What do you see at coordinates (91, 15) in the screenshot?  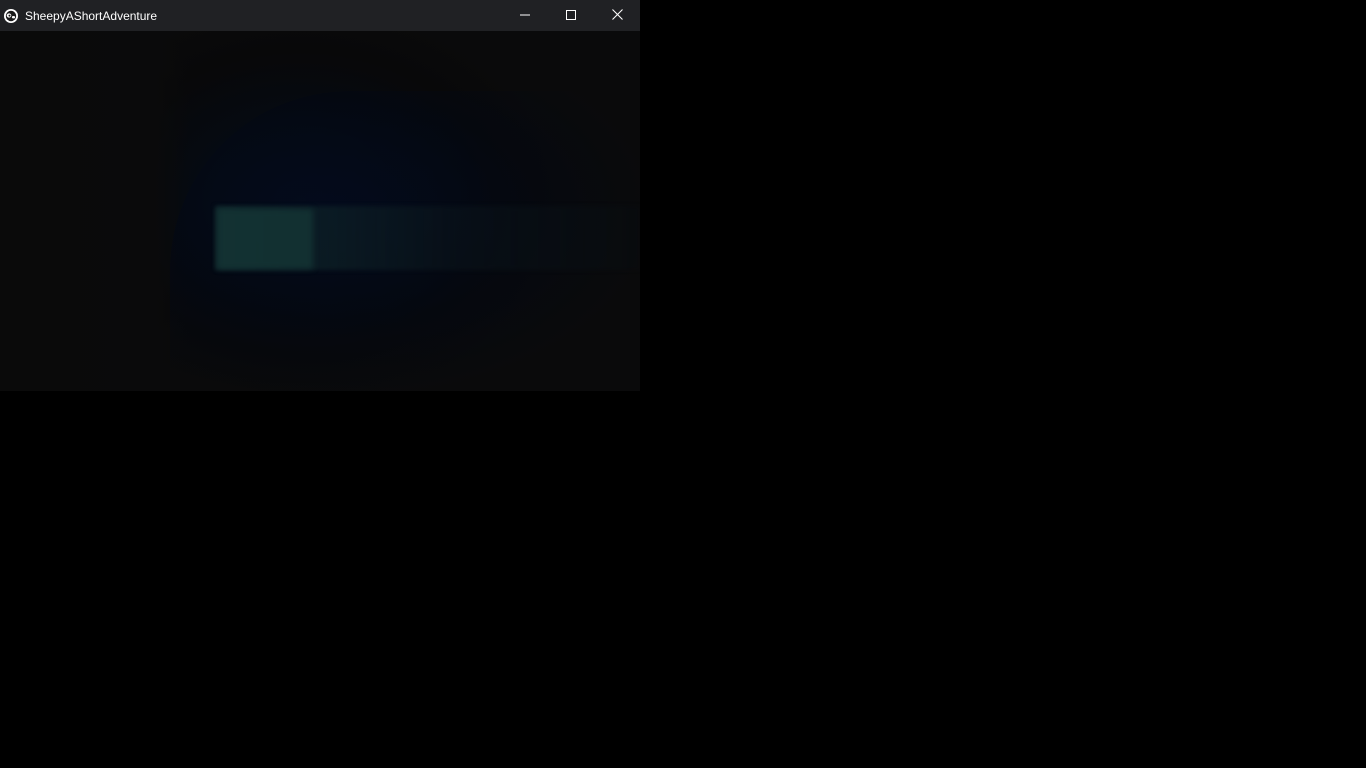 I see `window-title: SheepyAShortAdventure` at bounding box center [91, 15].